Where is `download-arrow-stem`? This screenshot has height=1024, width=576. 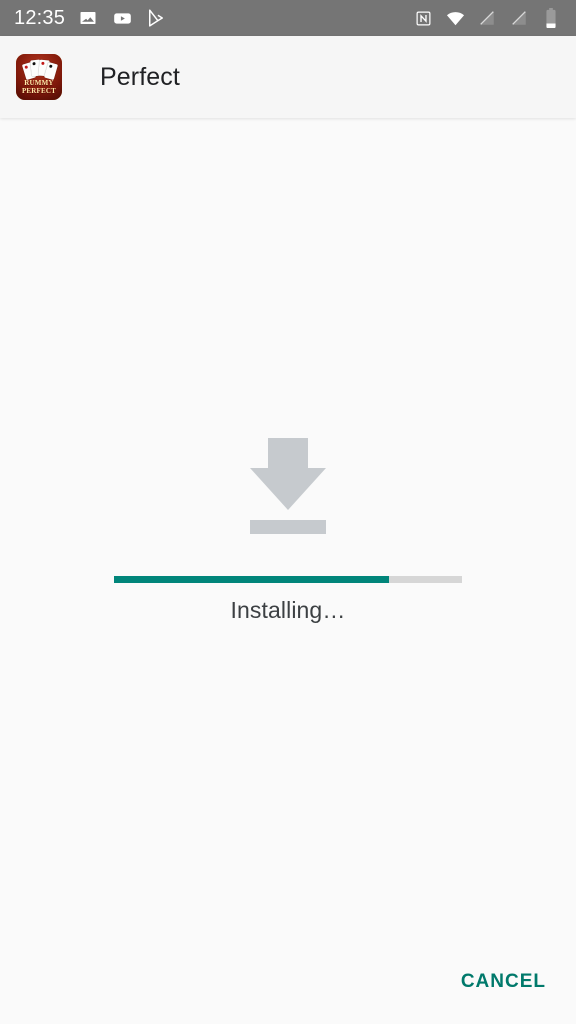 download-arrow-stem is located at coordinates (288, 454).